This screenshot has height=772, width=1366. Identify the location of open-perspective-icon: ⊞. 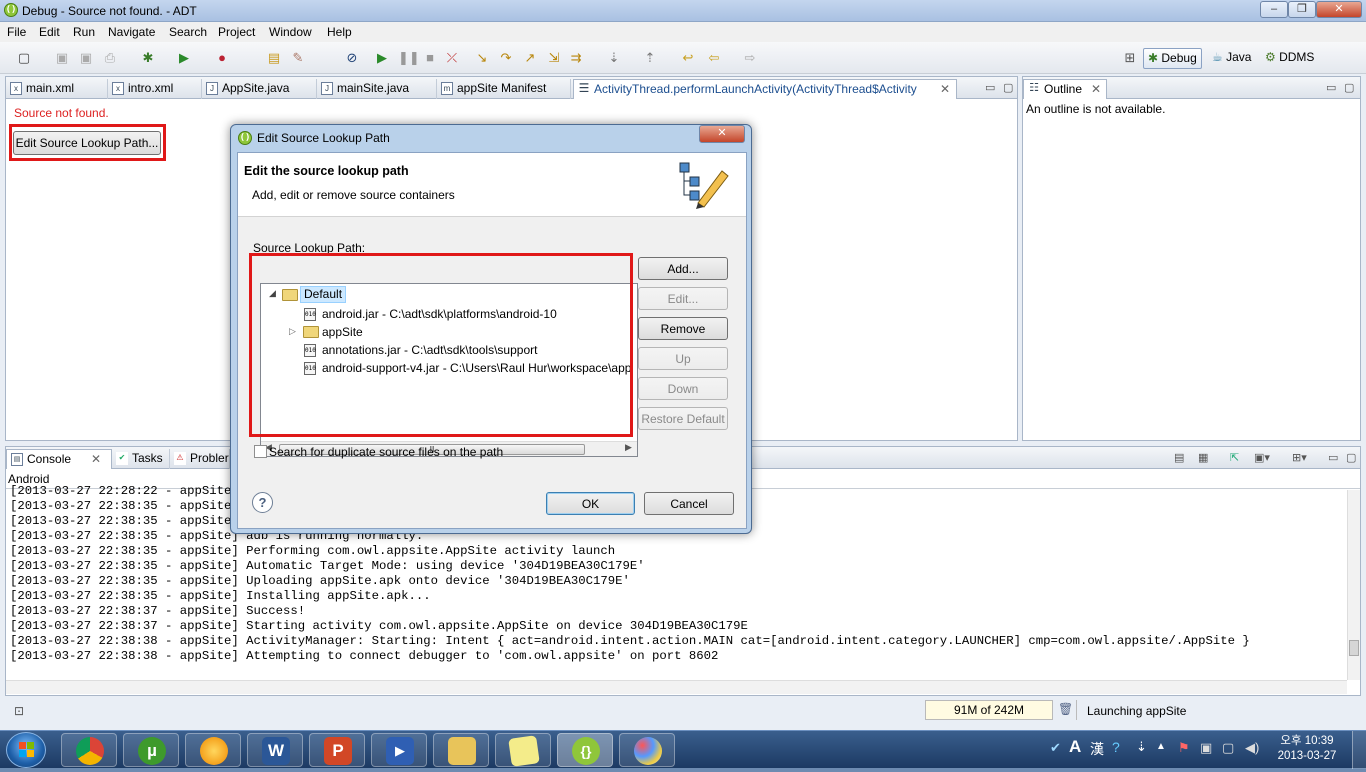
(1130, 58).